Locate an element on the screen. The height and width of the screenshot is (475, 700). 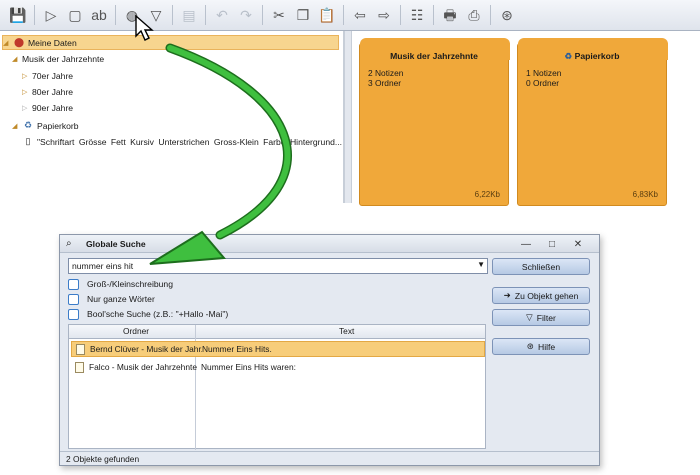
tree-item-80er-jahre: ▷ 80er Jahre is located at coordinates (47, 91).